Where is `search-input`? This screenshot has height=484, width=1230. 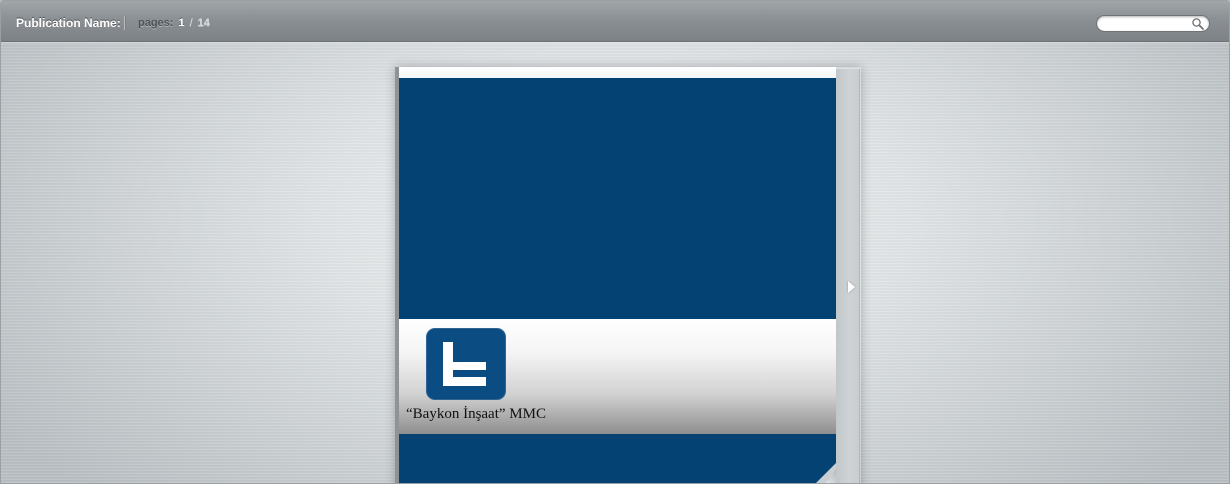
search-input is located at coordinates (1147, 23).